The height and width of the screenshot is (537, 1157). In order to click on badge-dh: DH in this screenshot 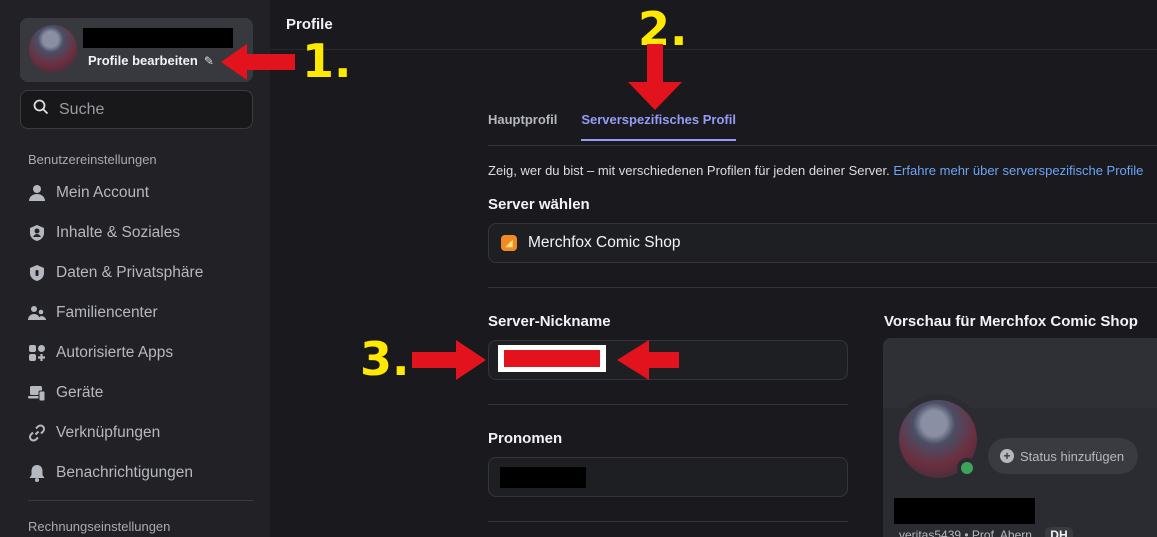, I will do `click(1059, 532)`.